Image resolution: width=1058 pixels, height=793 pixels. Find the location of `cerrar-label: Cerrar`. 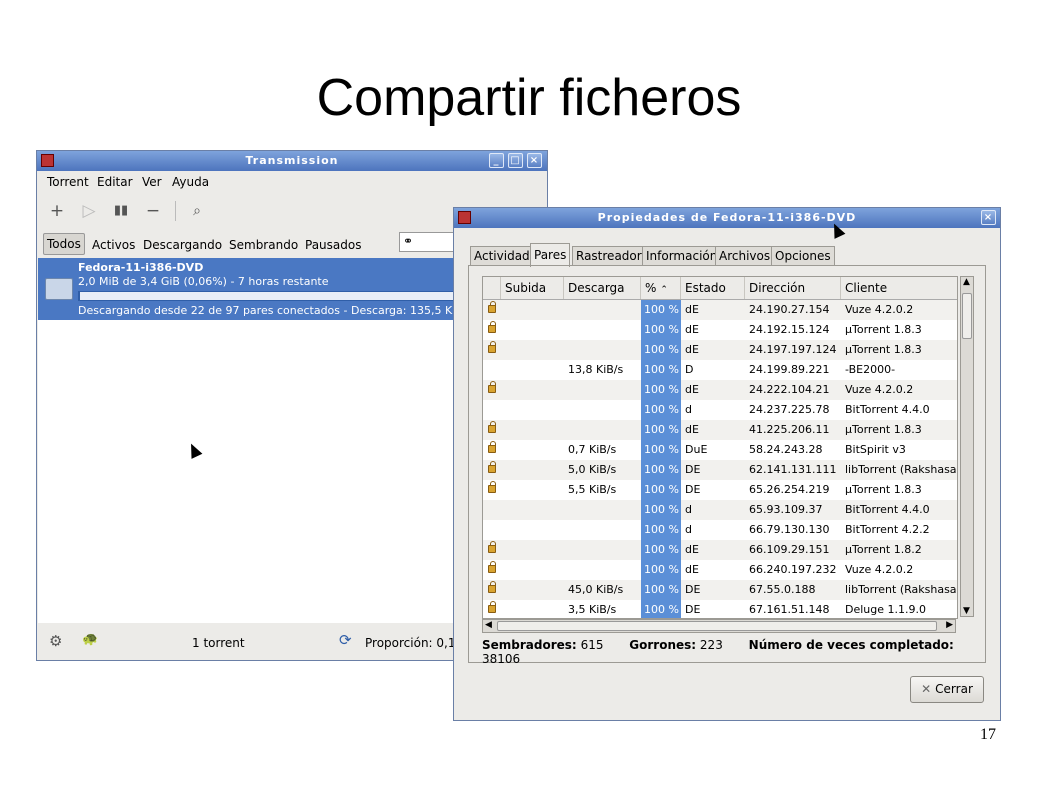

cerrar-label: Cerrar is located at coordinates (954, 689).